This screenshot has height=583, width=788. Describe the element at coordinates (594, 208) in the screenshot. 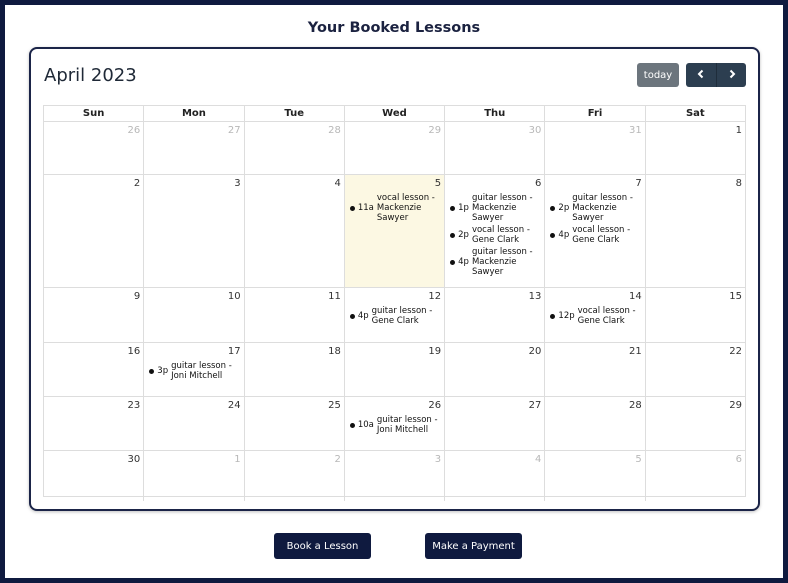

I see `calendar-event: 2p guitar lesson - Mackenzie Sawyer` at that location.